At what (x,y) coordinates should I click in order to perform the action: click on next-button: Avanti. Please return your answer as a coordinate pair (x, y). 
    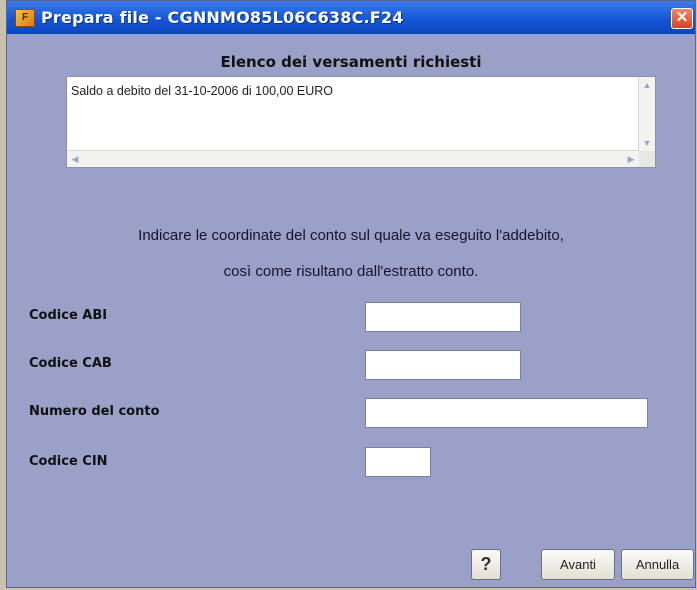
    Looking at the image, I should click on (578, 564).